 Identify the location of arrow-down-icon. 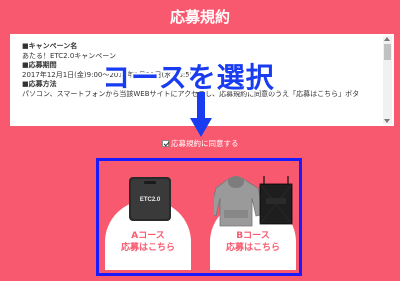
(201, 114).